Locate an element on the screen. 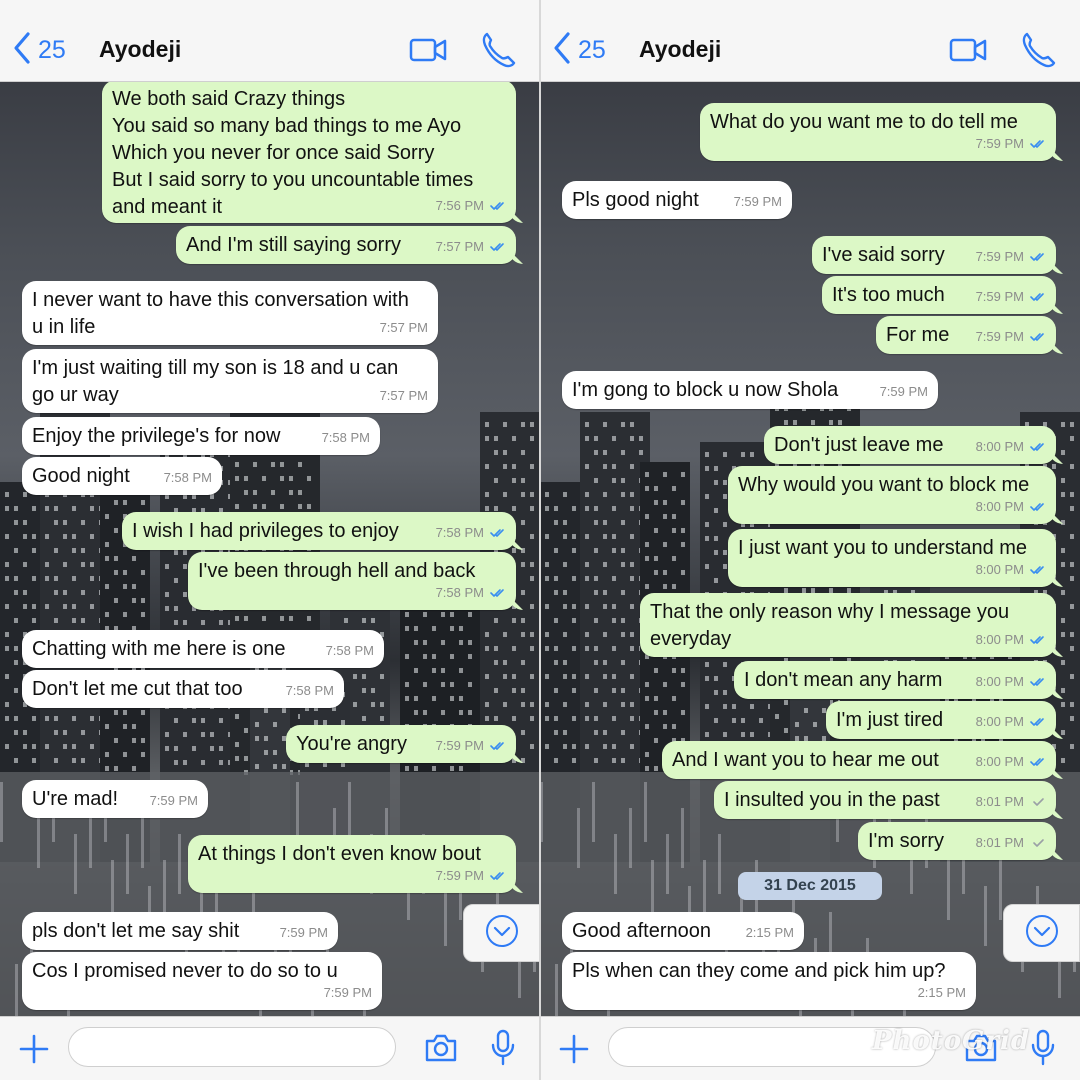 This screenshot has width=1080, height=1080. outgoing-message: Don't just leave me 8:00 PM is located at coordinates (910, 445).